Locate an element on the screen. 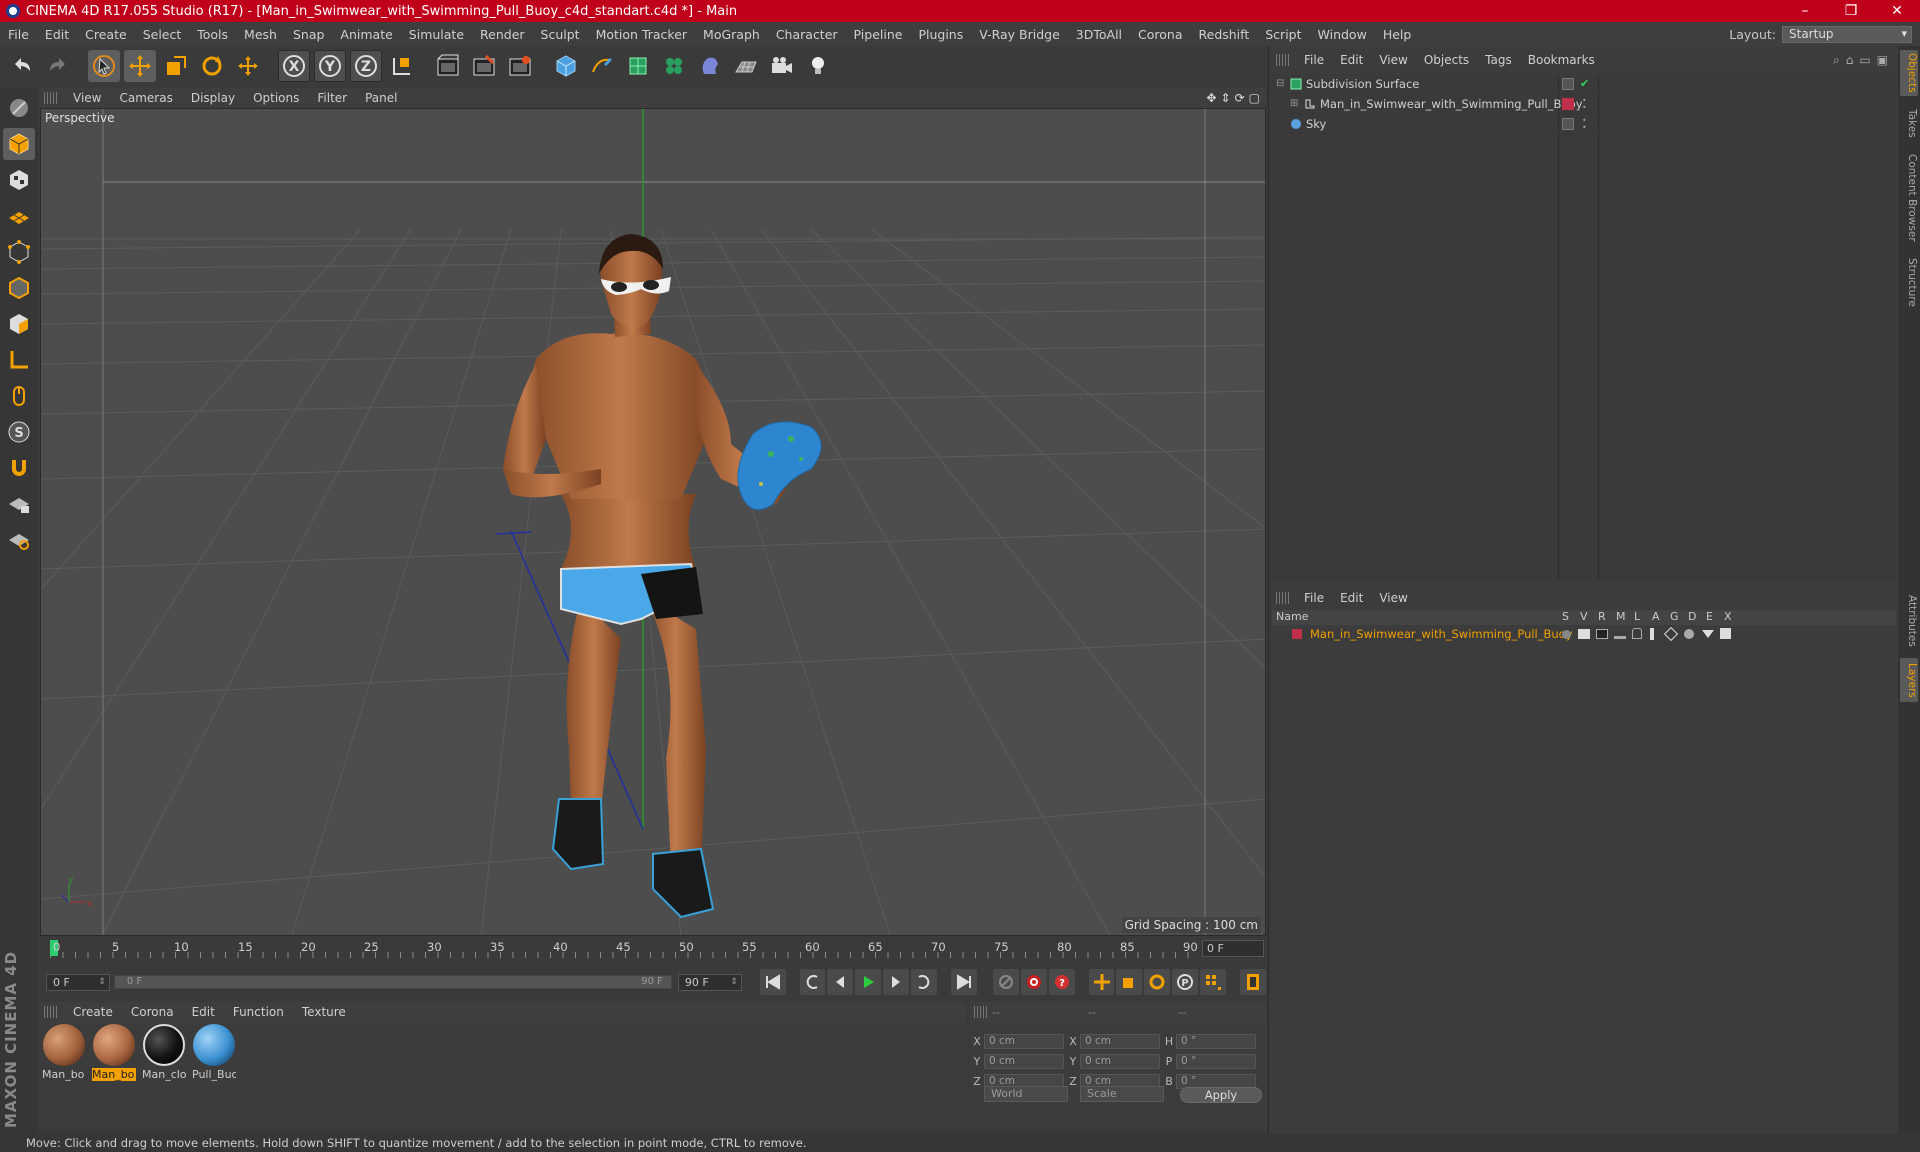  layer-generator-icon is located at coordinates (1671, 634).